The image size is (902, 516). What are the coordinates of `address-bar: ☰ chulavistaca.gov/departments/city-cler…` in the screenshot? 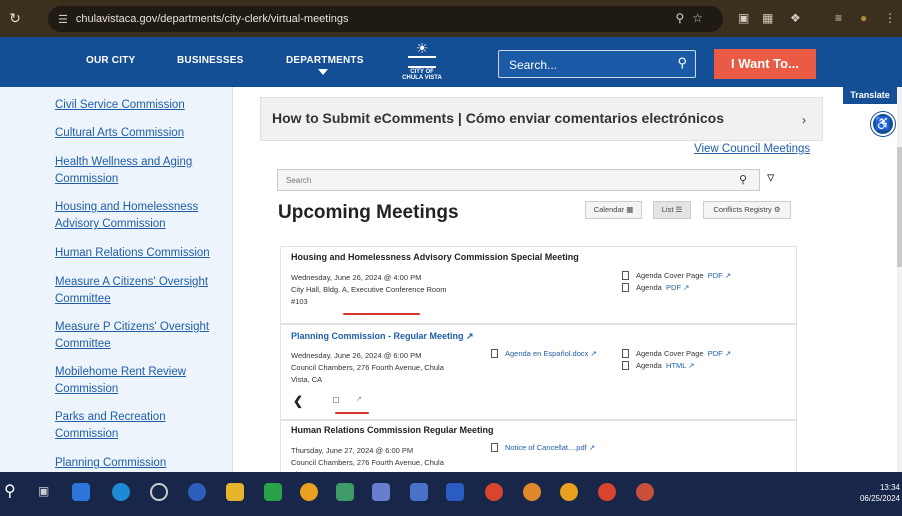 It's located at (385, 19).